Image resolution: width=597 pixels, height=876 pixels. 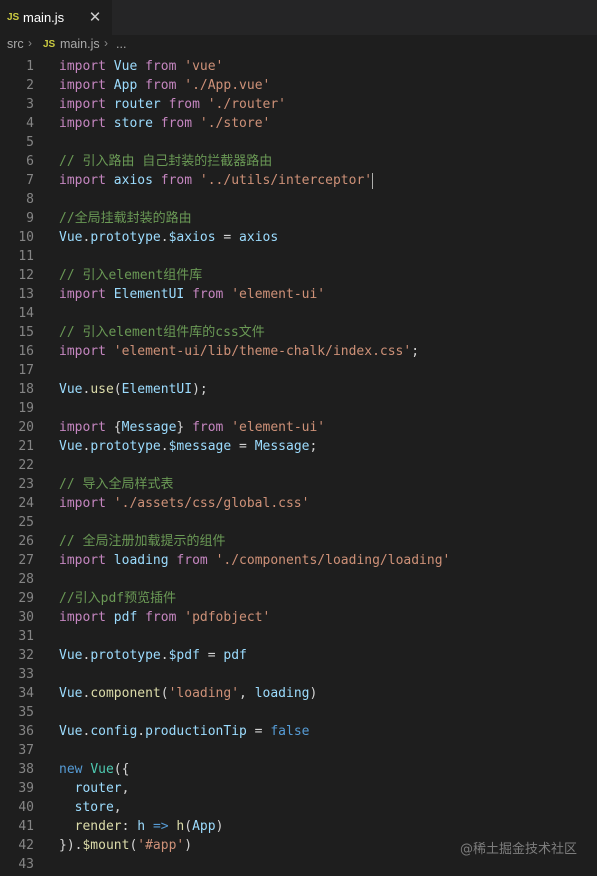 I want to click on line-number: 17, so click(x=26, y=370).